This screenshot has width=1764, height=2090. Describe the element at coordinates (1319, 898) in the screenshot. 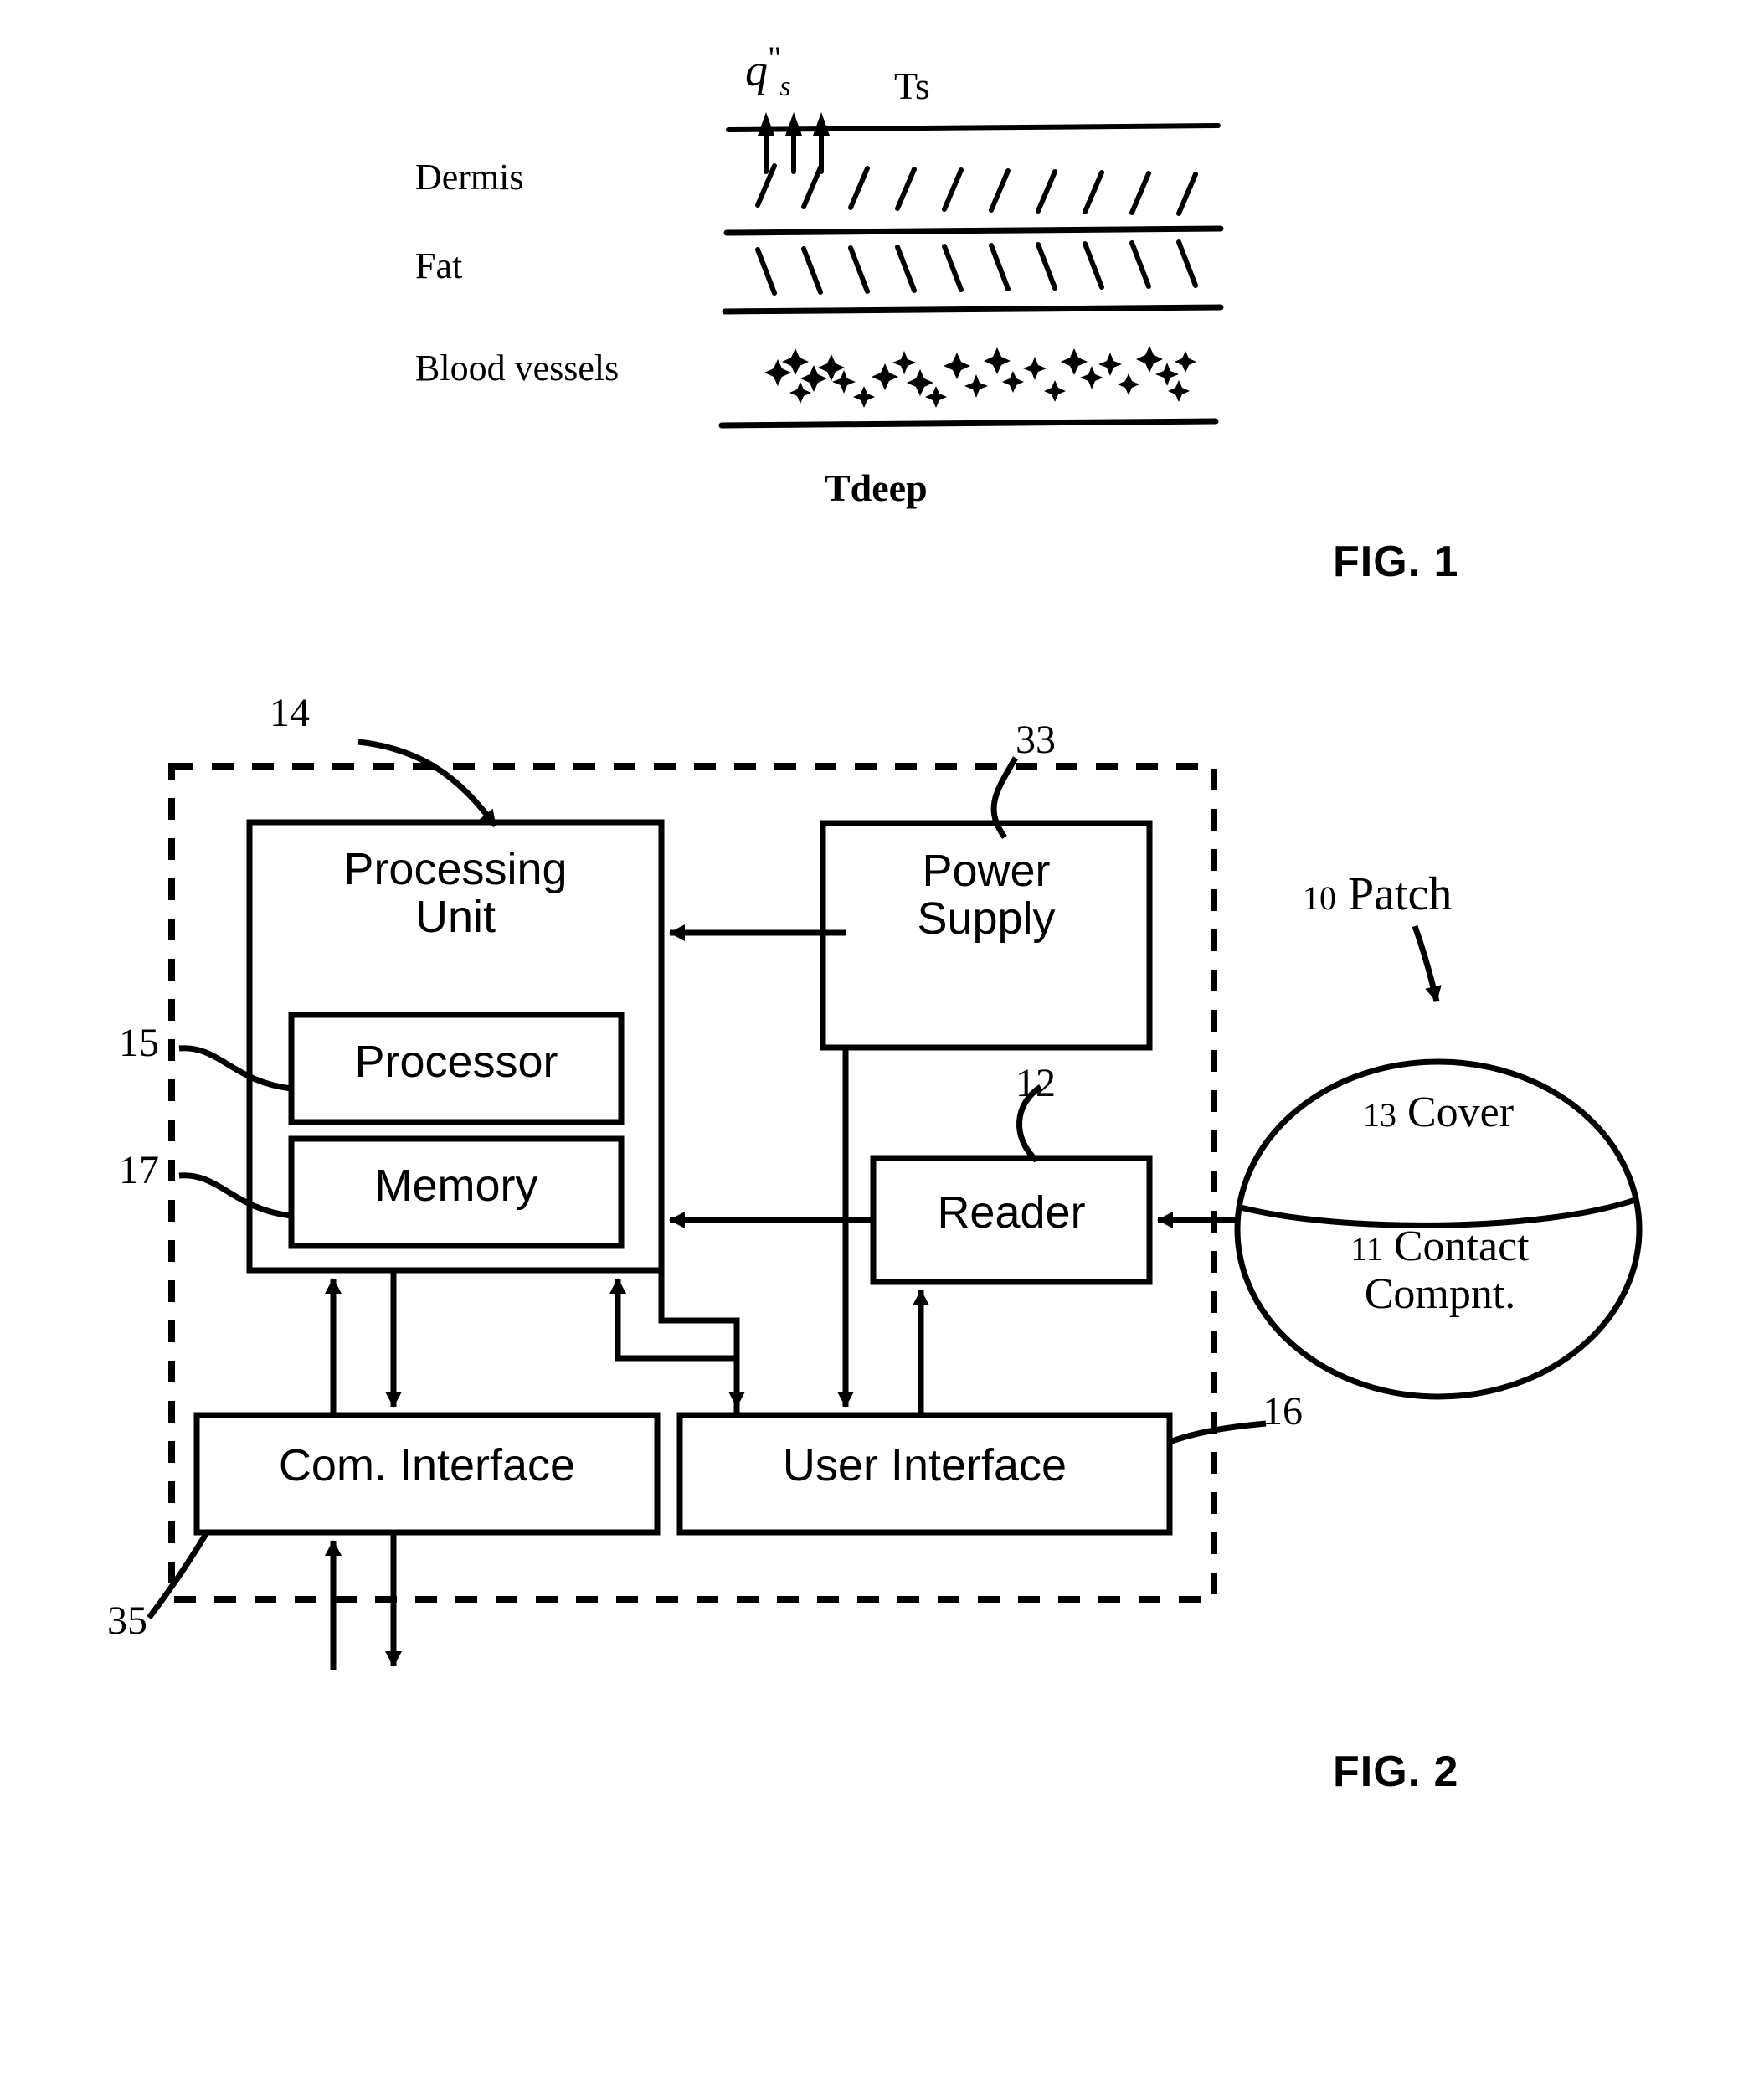

I see `patch-ref-10: 10` at that location.